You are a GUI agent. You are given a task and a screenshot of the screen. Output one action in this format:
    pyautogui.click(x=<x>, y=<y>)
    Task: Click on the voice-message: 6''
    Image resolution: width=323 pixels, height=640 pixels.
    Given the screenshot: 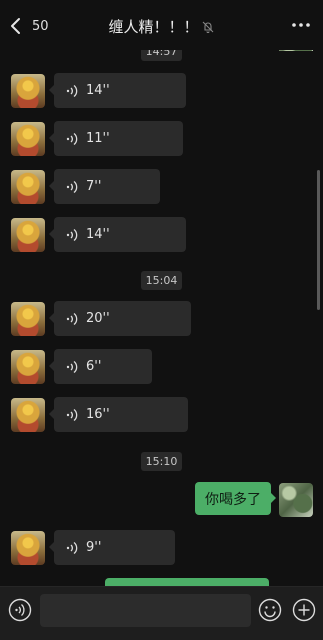 What is the action you would take?
    pyautogui.click(x=100, y=366)
    